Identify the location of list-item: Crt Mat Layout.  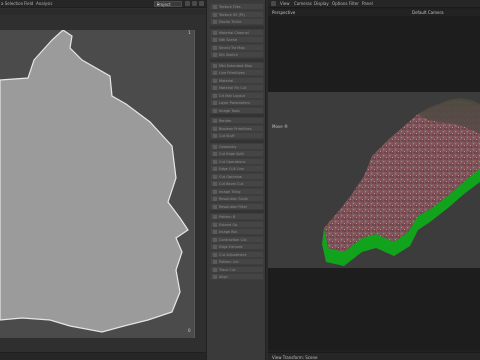
(237, 95).